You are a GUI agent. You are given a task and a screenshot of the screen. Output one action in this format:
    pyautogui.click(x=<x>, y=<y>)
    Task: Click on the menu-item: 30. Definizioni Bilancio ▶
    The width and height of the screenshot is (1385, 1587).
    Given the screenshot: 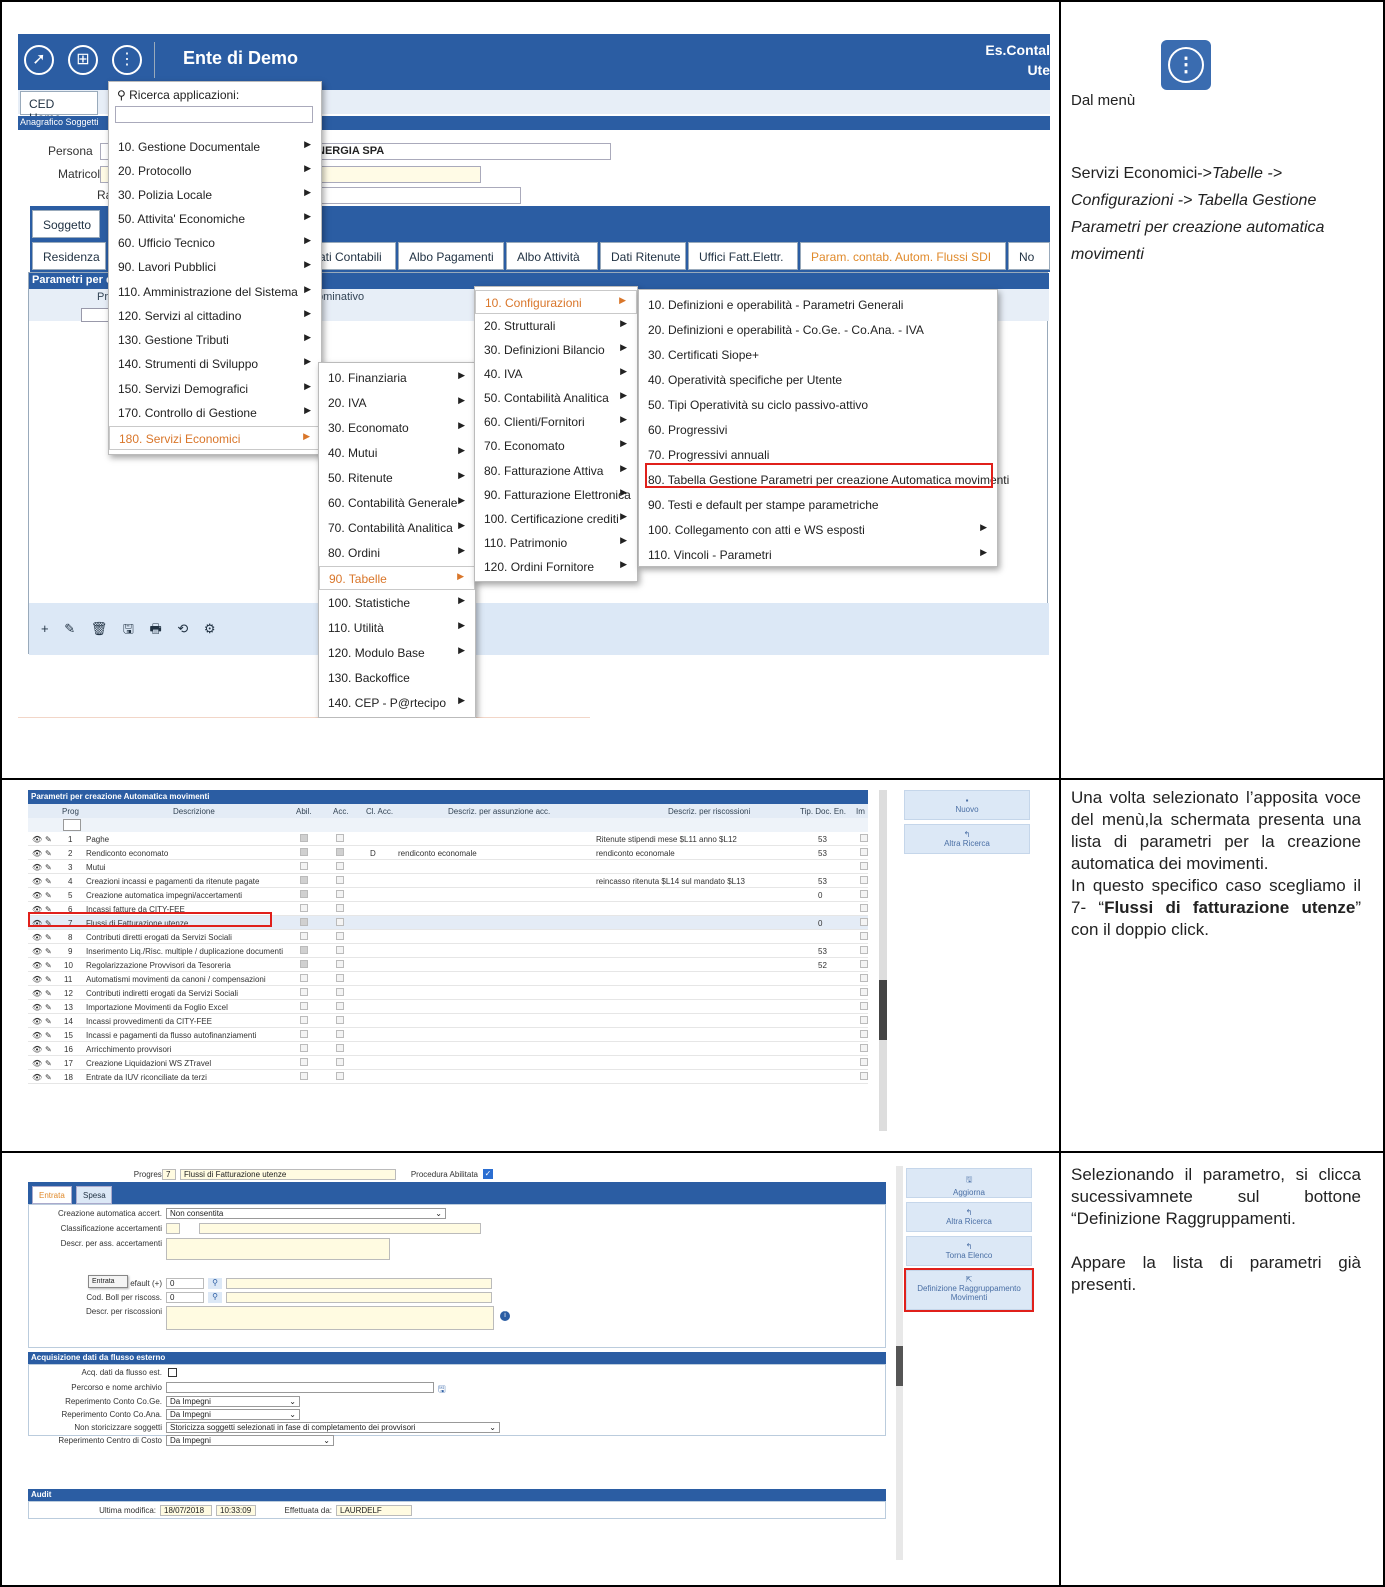 What is the action you would take?
    pyautogui.click(x=556, y=350)
    